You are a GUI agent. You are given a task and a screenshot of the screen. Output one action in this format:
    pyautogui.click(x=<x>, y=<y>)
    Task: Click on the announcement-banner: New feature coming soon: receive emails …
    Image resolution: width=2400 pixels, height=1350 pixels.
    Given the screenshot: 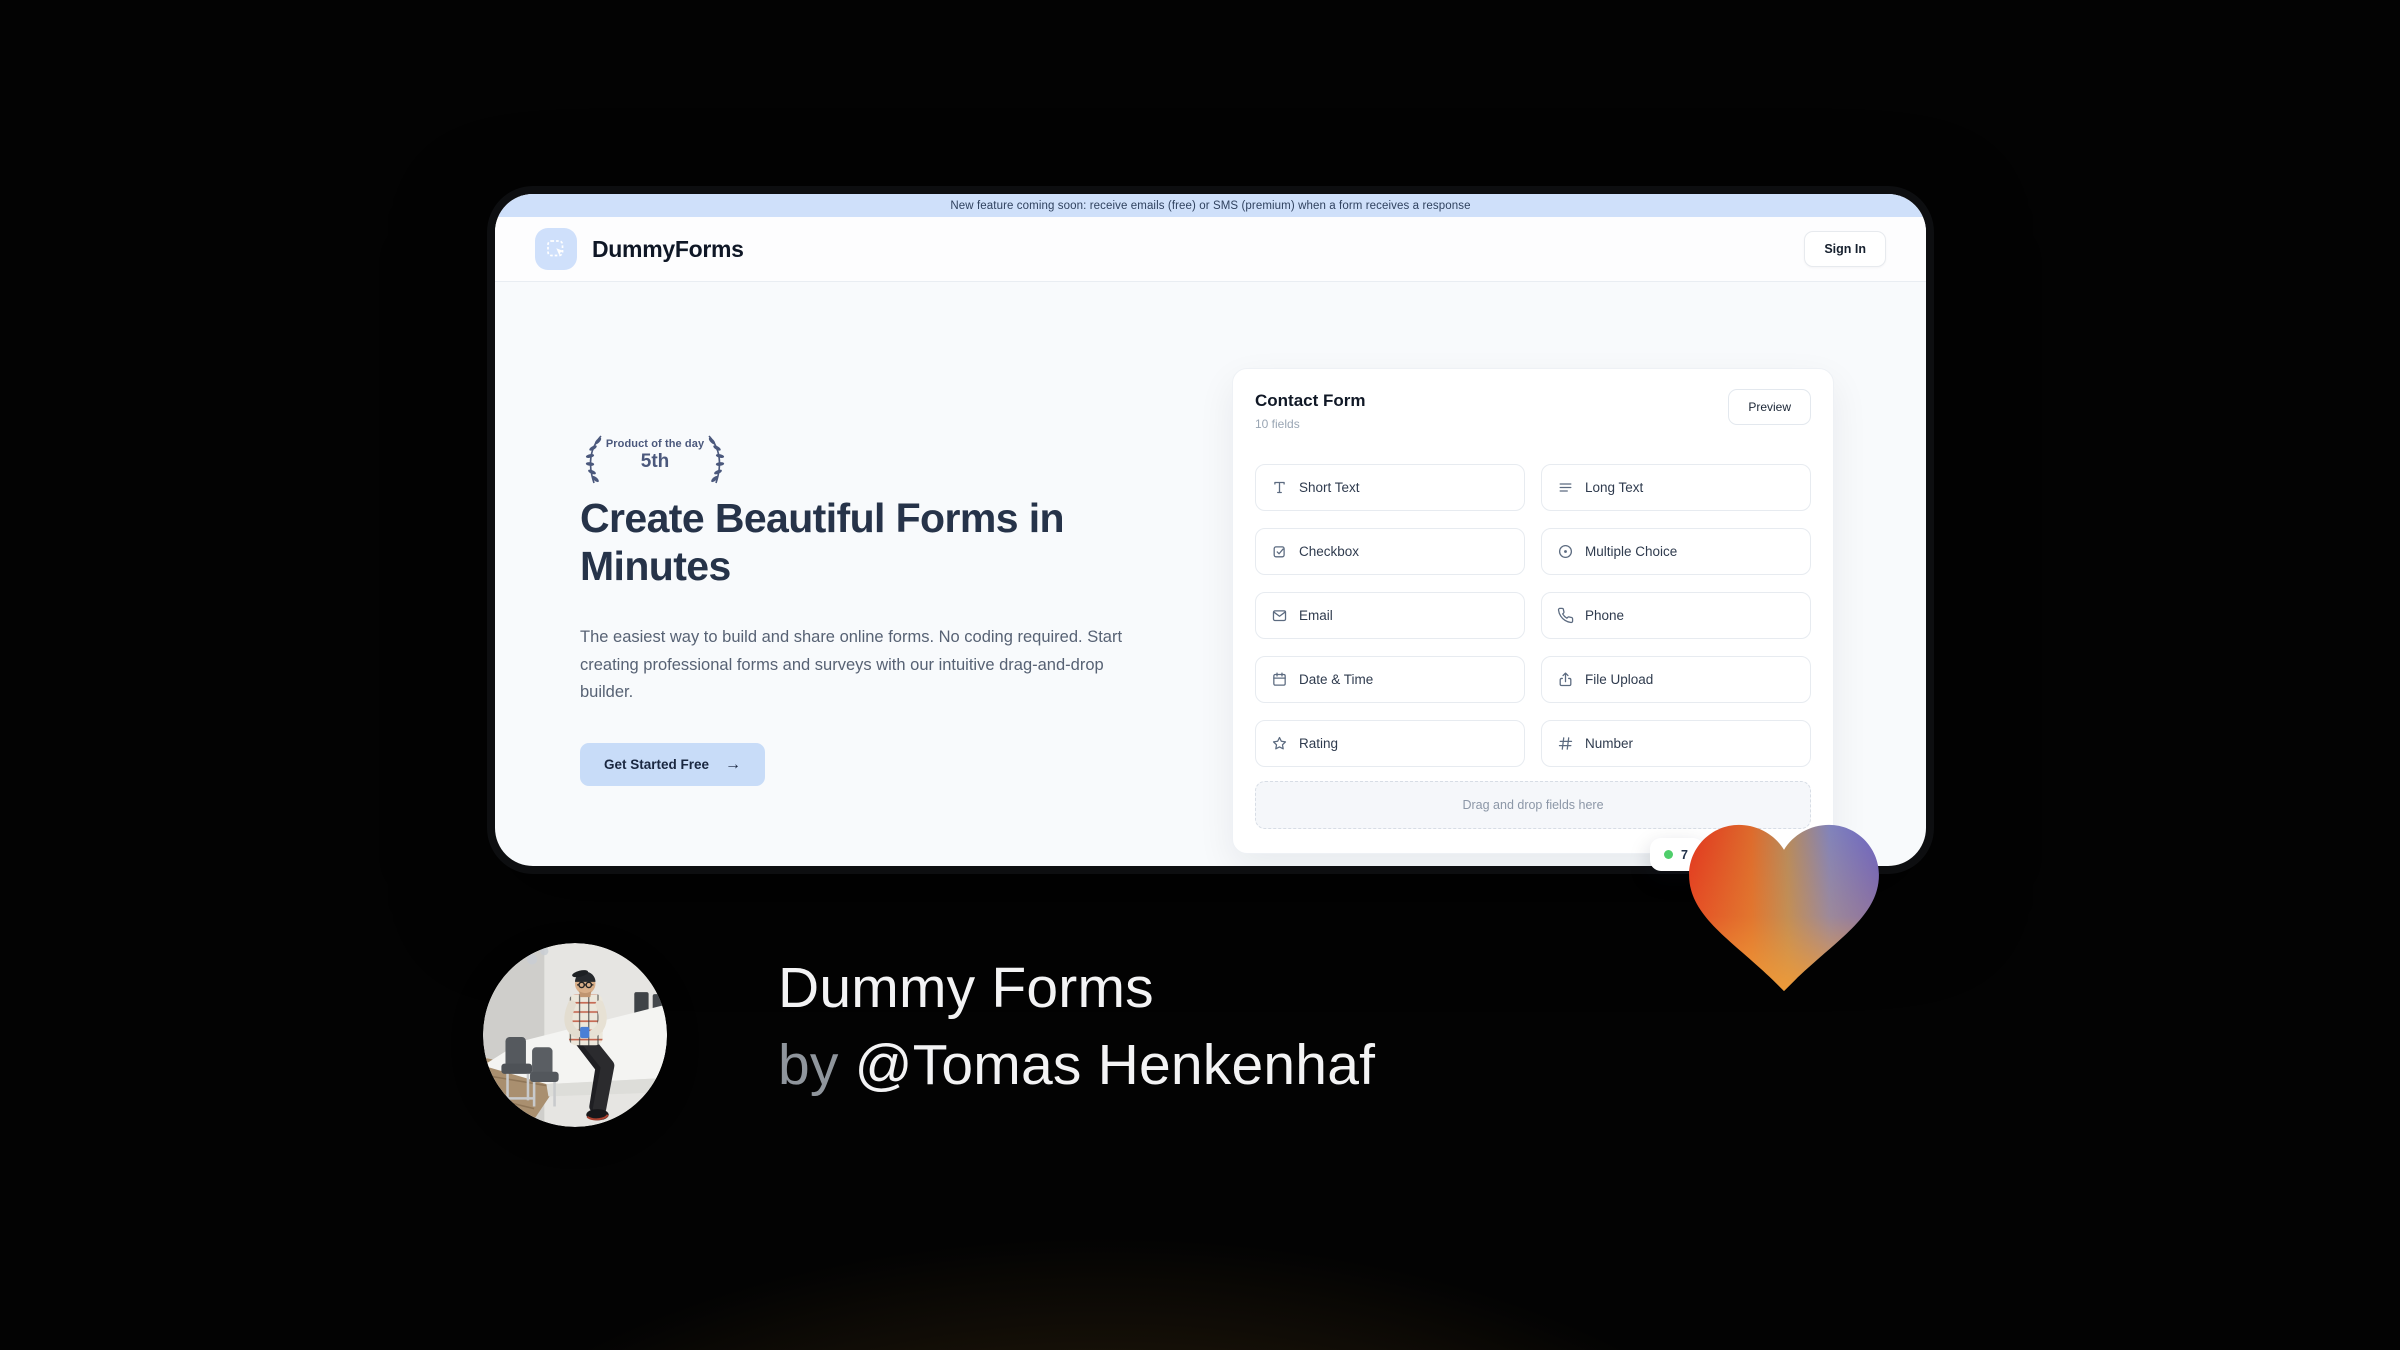 What is the action you would take?
    pyautogui.click(x=1210, y=205)
    